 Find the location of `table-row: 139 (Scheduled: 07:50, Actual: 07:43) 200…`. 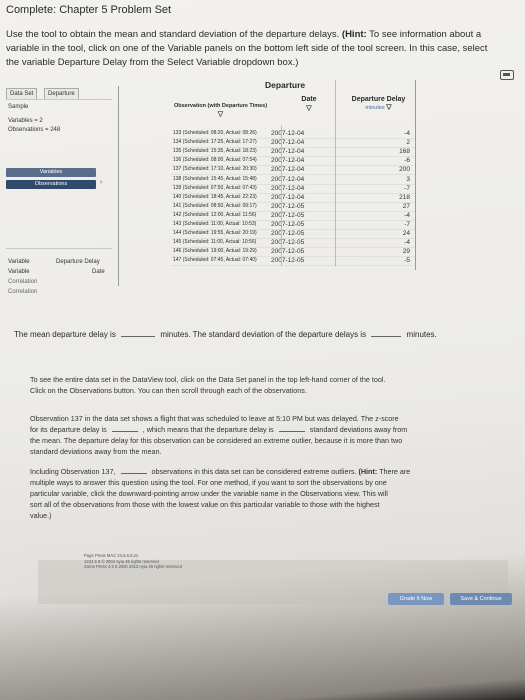

table-row: 139 (Scheduled: 07:50, Actual: 07:43) 200… is located at coordinates (289, 189).